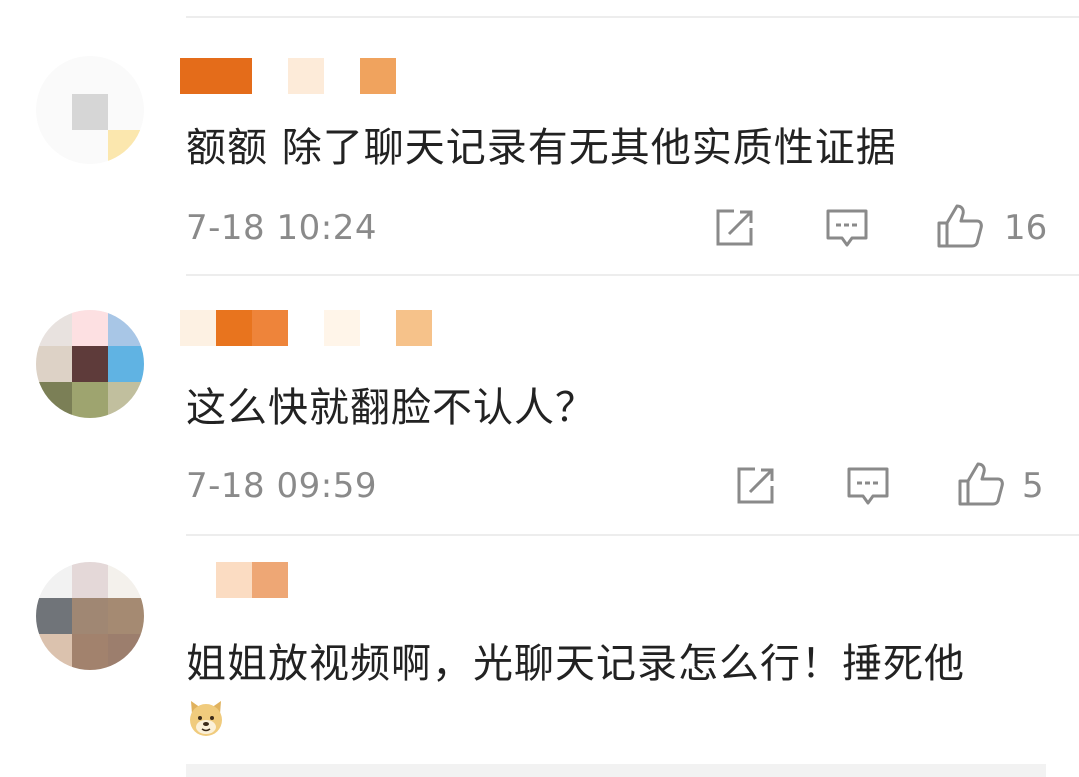 Image resolution: width=1079 pixels, height=777 pixels. What do you see at coordinates (616, 770) in the screenshot?
I see `next-item-preview` at bounding box center [616, 770].